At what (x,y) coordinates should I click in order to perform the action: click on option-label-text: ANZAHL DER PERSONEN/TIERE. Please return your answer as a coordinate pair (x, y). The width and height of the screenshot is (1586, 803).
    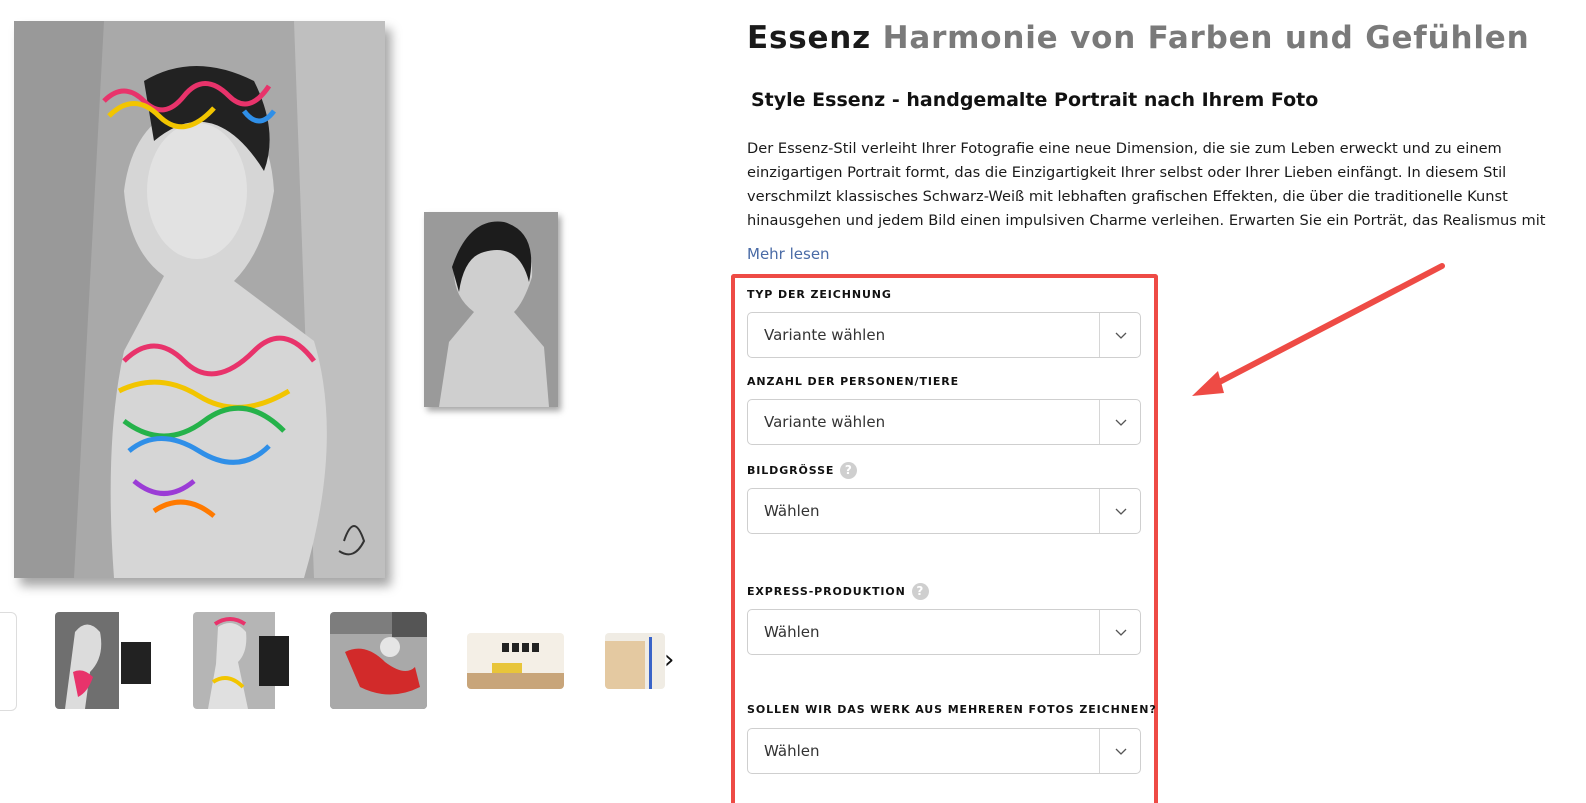
    Looking at the image, I should click on (853, 381).